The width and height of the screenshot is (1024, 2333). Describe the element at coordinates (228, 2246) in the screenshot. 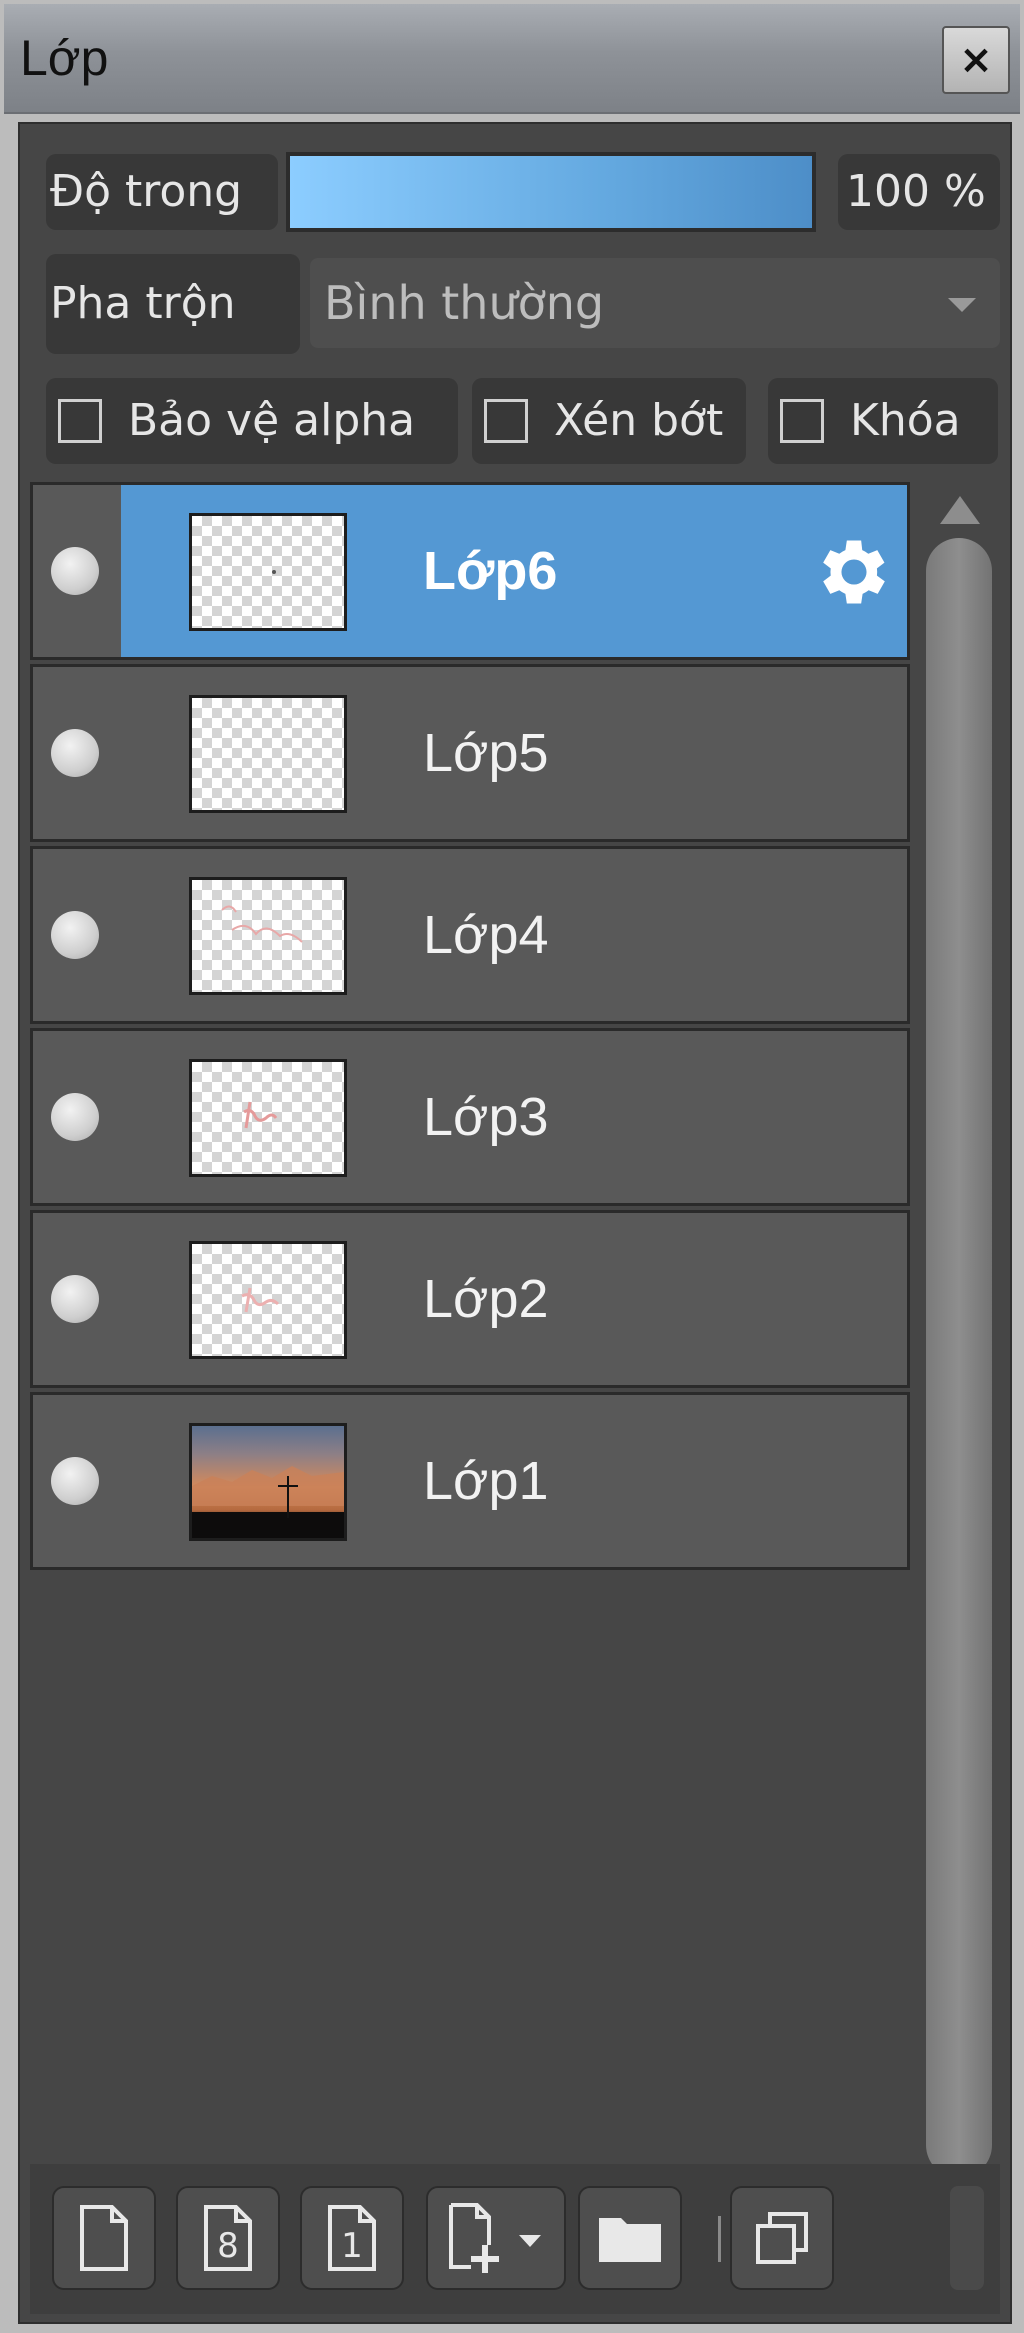

I see `glyph-8: 8` at that location.